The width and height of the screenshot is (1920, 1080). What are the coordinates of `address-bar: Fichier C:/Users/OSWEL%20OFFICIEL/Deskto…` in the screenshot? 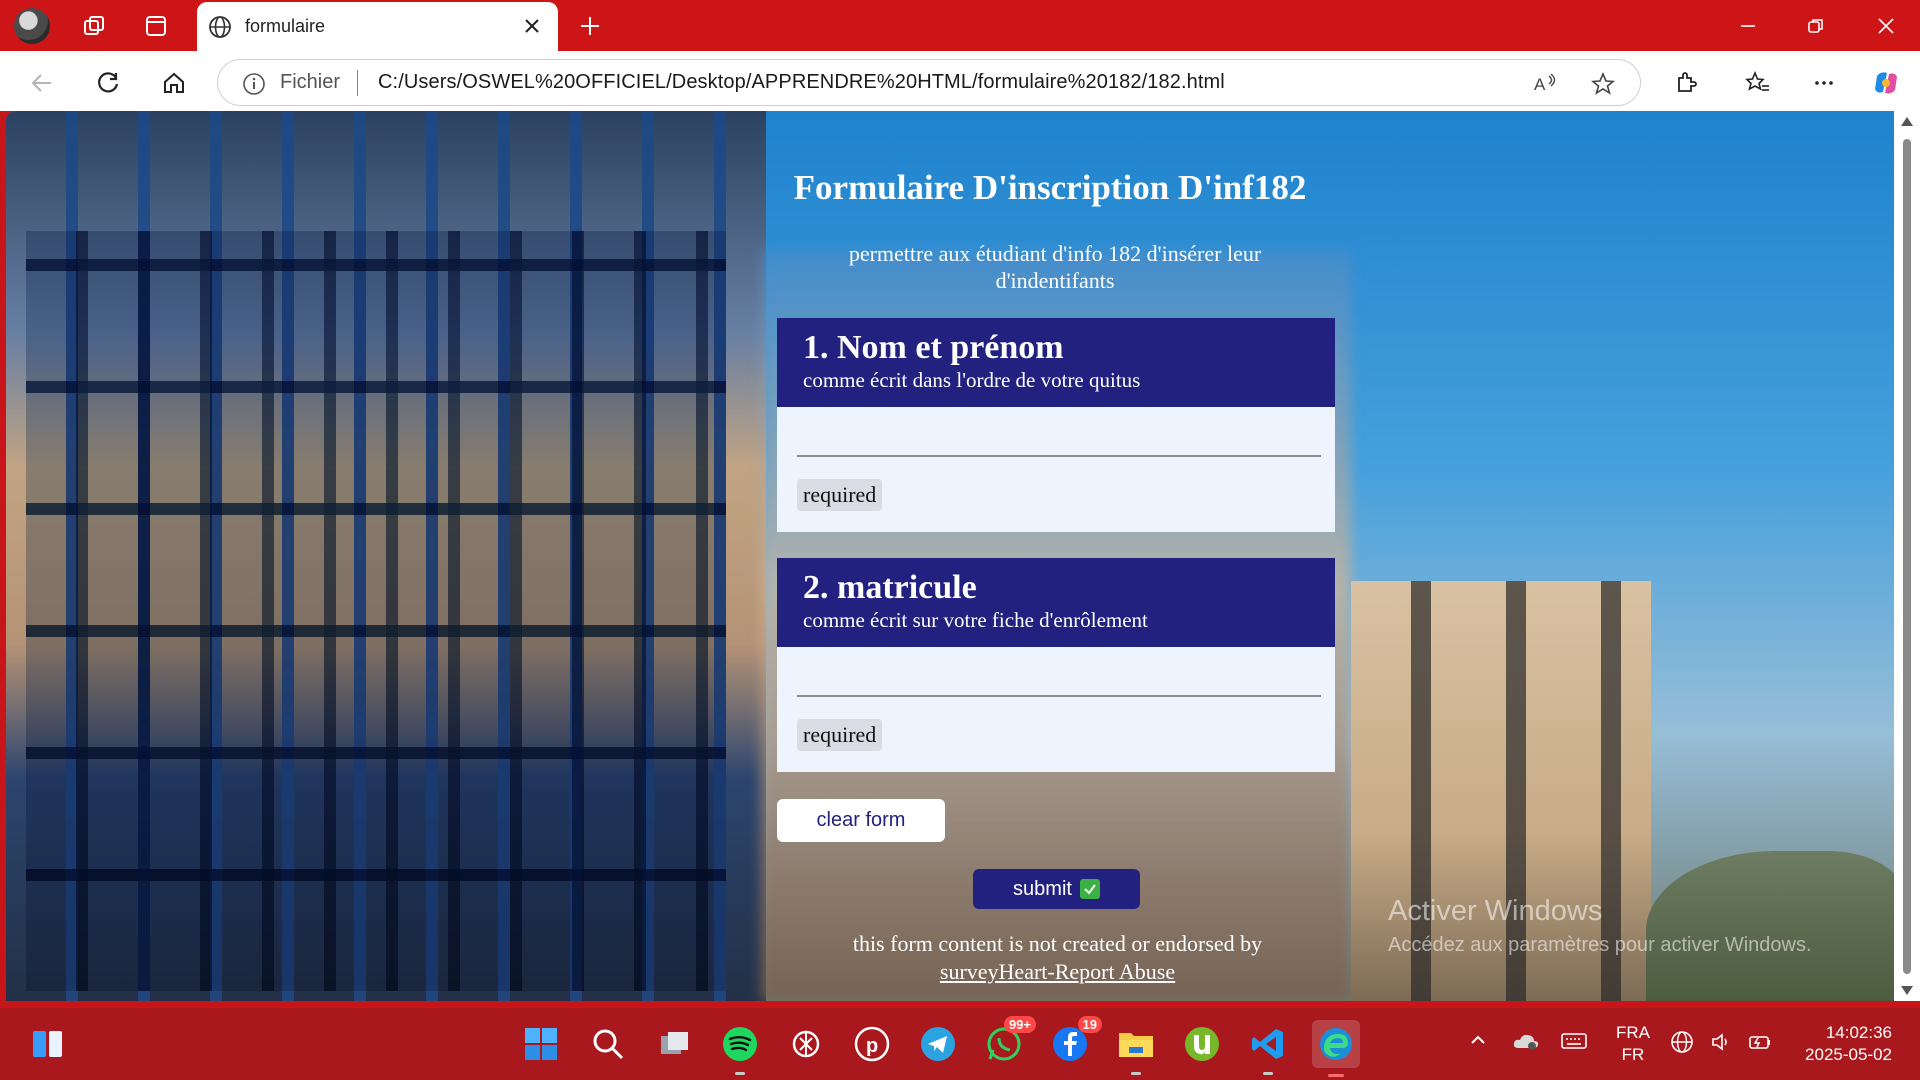 It's located at (929, 82).